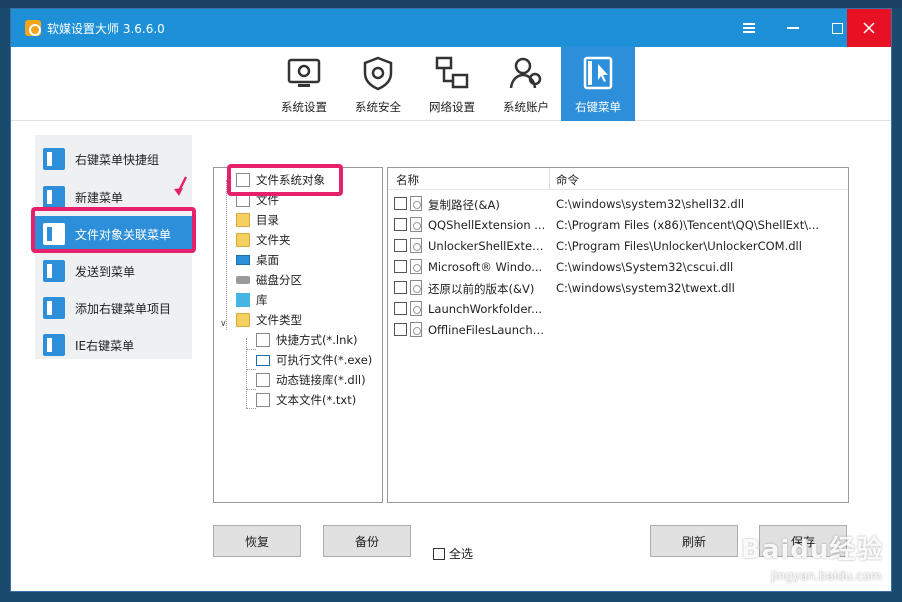 This screenshot has height=602, width=902. What do you see at coordinates (33, 28) in the screenshot?
I see `app-logo-icon` at bounding box center [33, 28].